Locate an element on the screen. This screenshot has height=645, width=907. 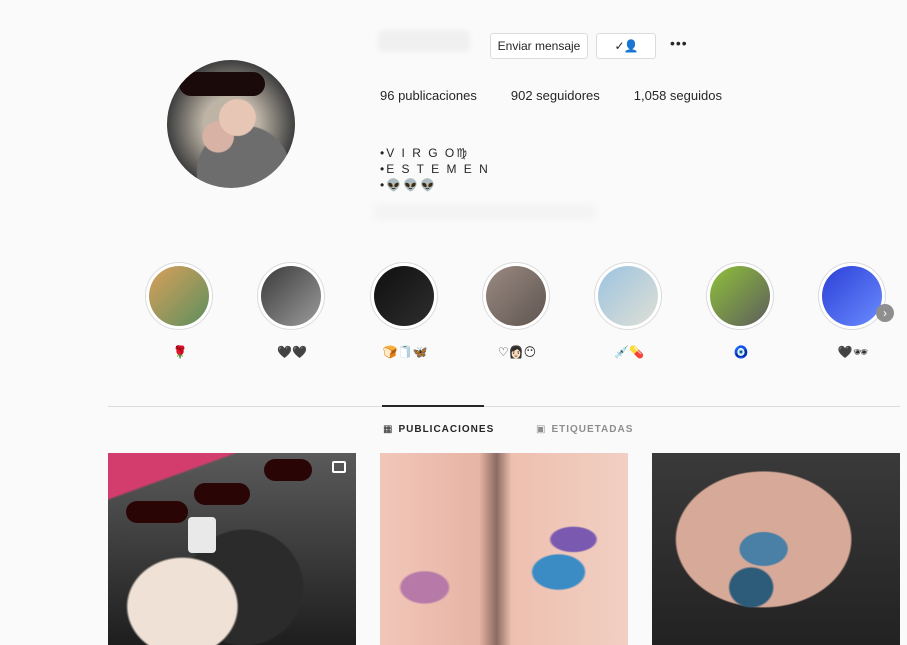
active-tab-indicator is located at coordinates (433, 406).